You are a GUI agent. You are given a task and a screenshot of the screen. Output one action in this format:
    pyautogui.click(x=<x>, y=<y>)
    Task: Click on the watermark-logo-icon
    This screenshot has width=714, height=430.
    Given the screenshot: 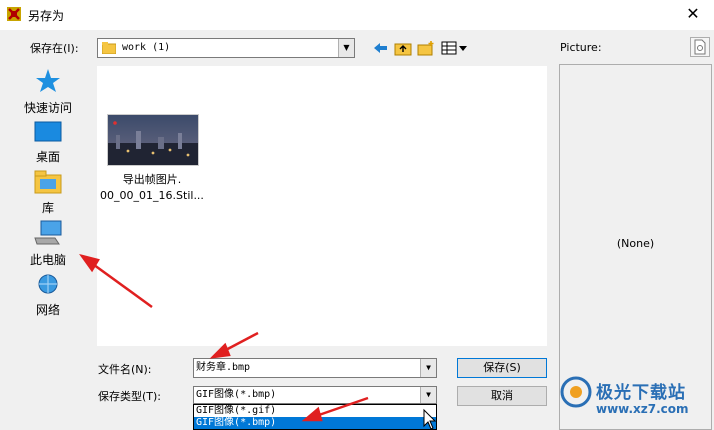 What is the action you would take?
    pyautogui.click(x=576, y=392)
    